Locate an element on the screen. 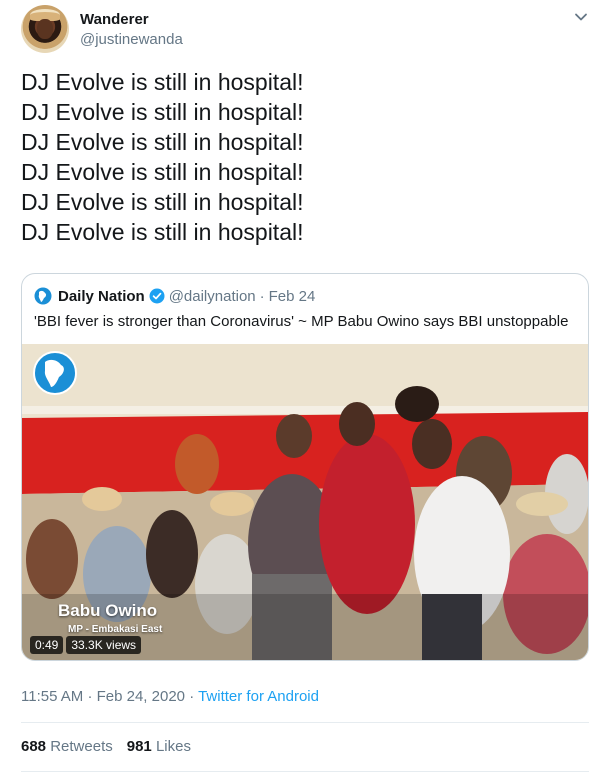 The height and width of the screenshot is (774, 611). chevron-down-icon is located at coordinates (581, 17).